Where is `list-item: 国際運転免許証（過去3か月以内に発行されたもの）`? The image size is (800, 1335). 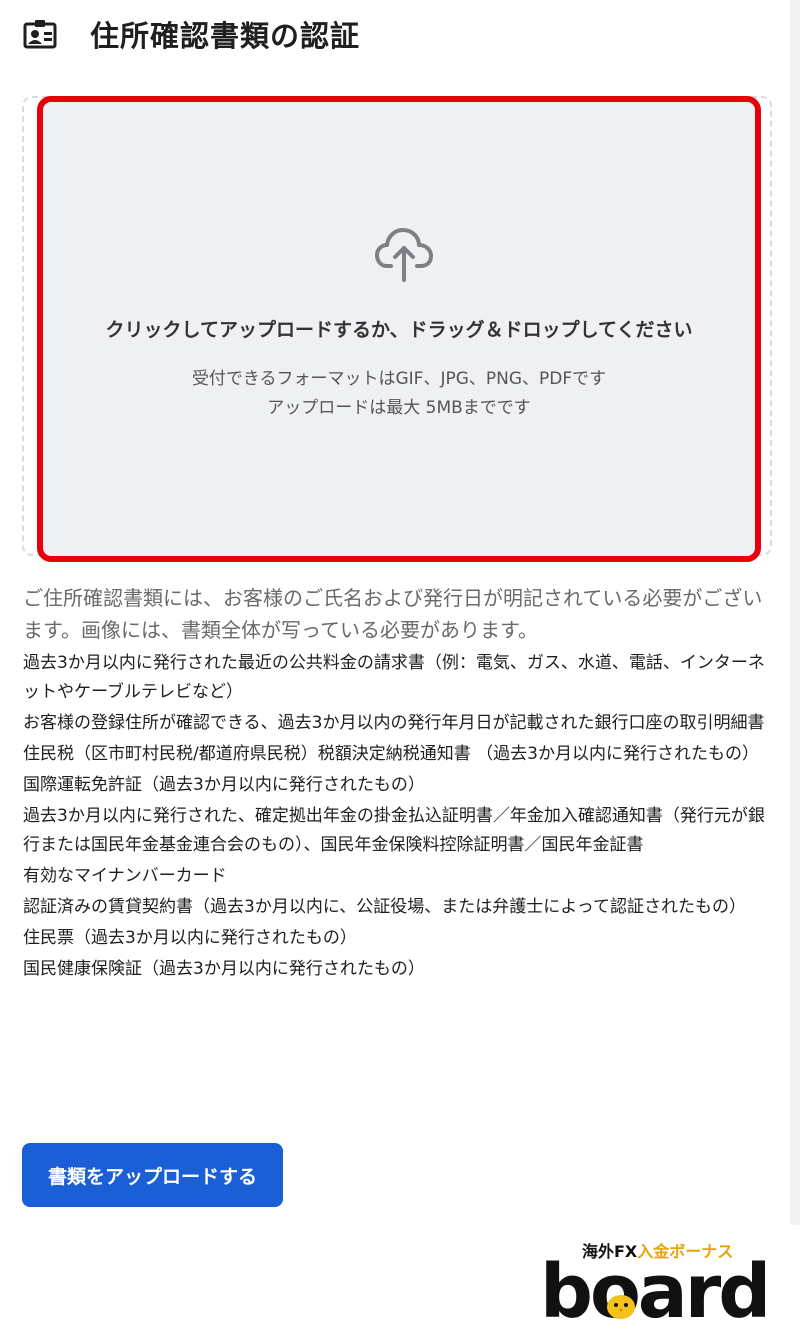 list-item: 国際運転免許証（過去3か月以内に発行されたもの） is located at coordinates (224, 785).